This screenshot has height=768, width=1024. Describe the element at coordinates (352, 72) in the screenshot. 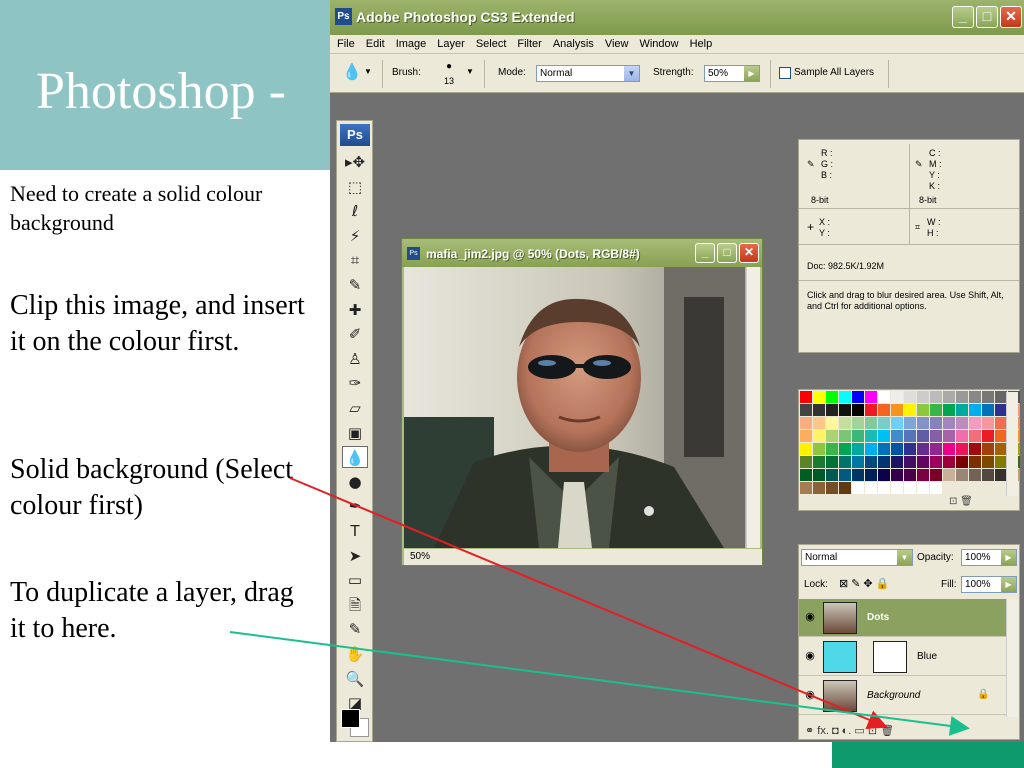

I see `blur-tool-preset-icon: 💧` at that location.